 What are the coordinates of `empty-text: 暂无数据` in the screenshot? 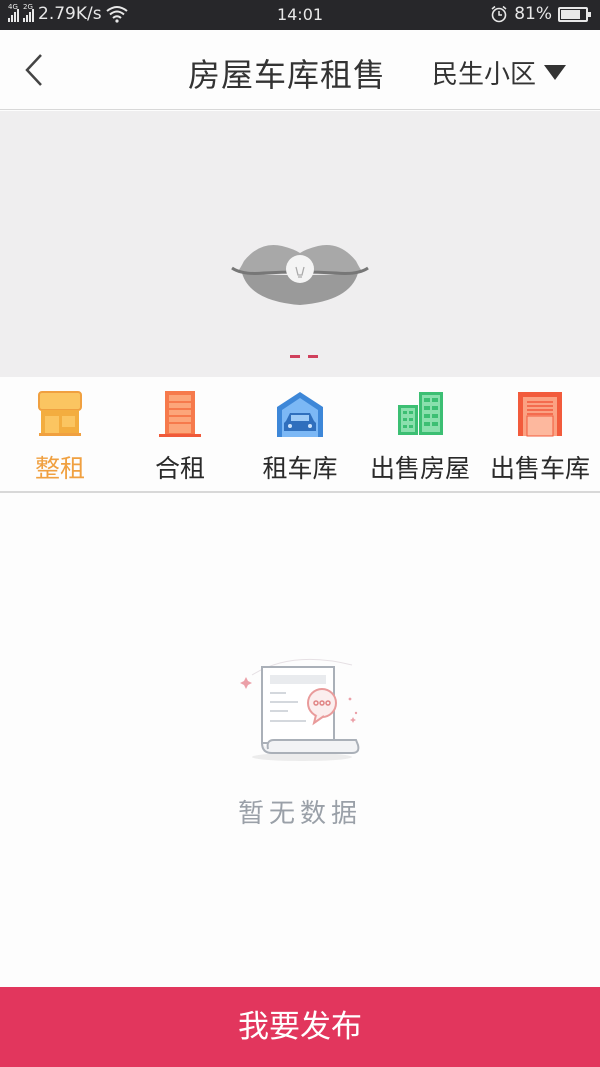 It's located at (299, 814).